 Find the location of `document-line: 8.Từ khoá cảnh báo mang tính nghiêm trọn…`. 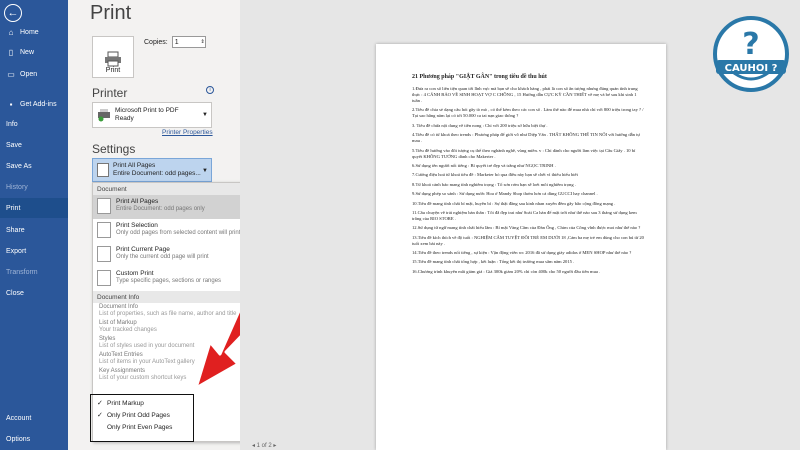

document-line: 8.Từ khoá cảnh báo mang tính nghiêm trọn… is located at coordinates (494, 184).